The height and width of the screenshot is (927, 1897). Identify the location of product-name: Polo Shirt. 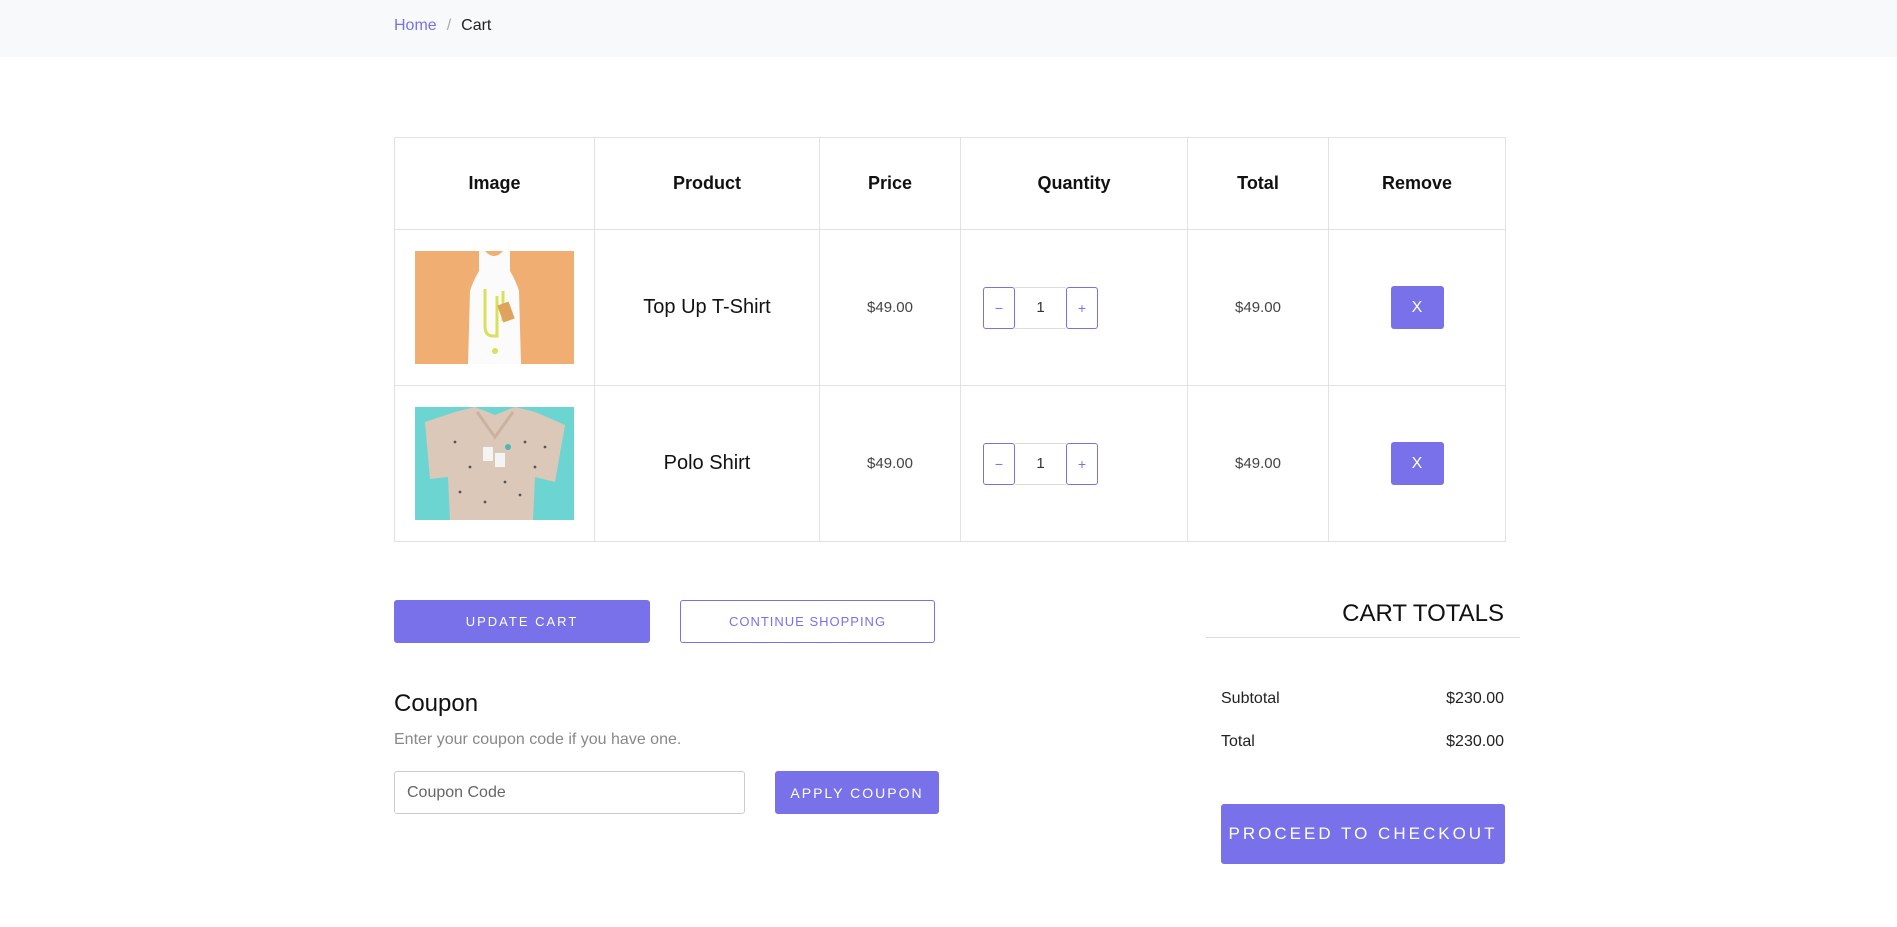
(707, 463).